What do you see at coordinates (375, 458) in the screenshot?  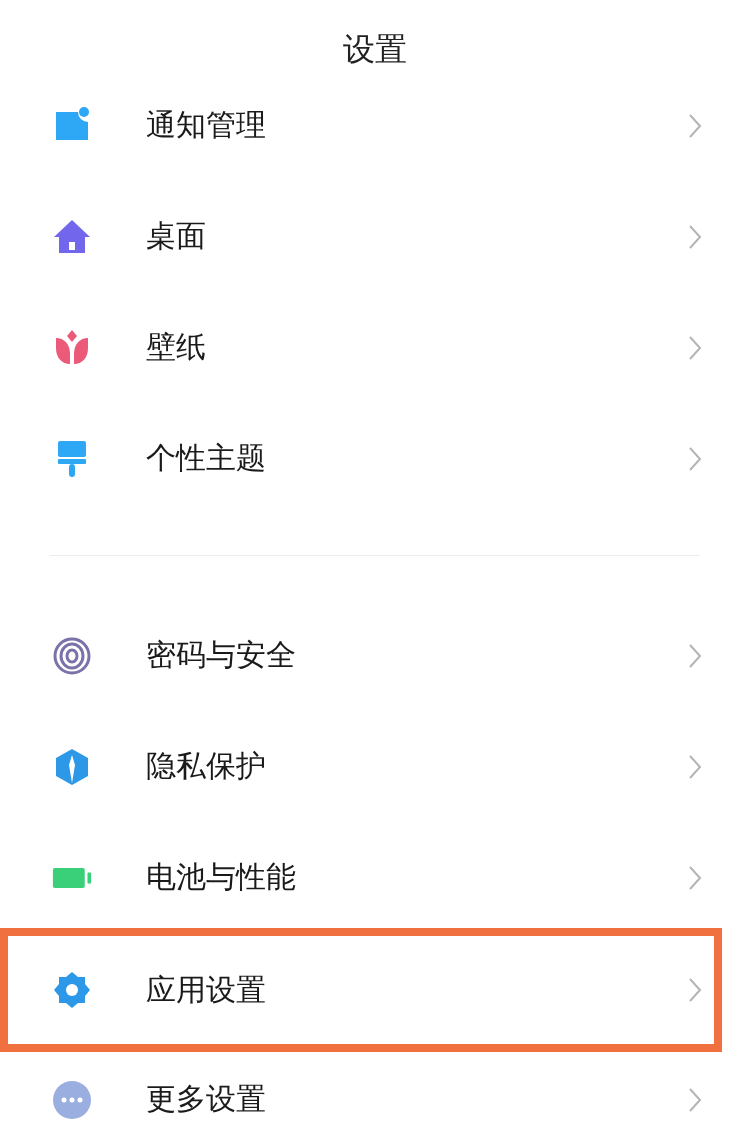 I see `settings-item: 个性主题` at bounding box center [375, 458].